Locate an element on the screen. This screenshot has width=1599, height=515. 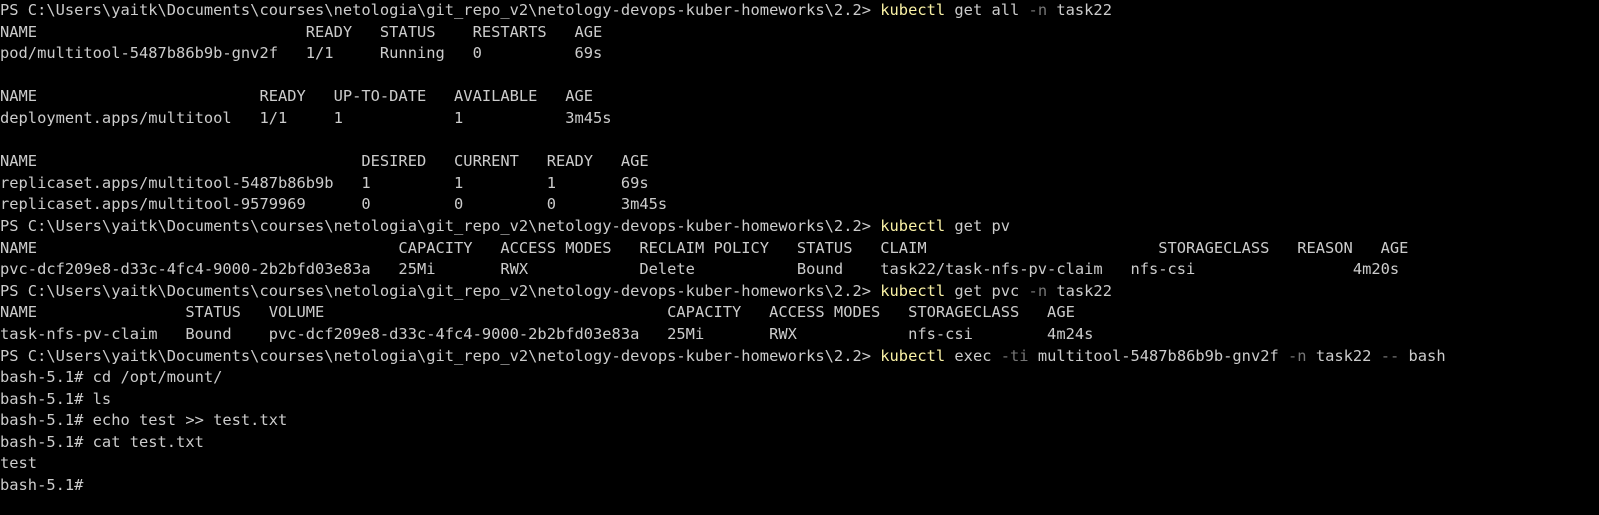
output-line: test is located at coordinates (19, 463).